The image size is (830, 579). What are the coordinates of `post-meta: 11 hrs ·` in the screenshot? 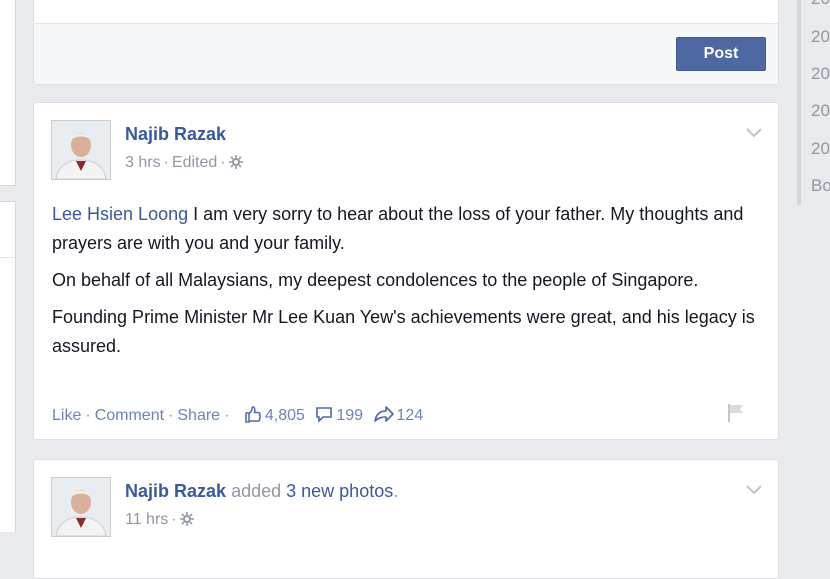 It's located at (159, 520).